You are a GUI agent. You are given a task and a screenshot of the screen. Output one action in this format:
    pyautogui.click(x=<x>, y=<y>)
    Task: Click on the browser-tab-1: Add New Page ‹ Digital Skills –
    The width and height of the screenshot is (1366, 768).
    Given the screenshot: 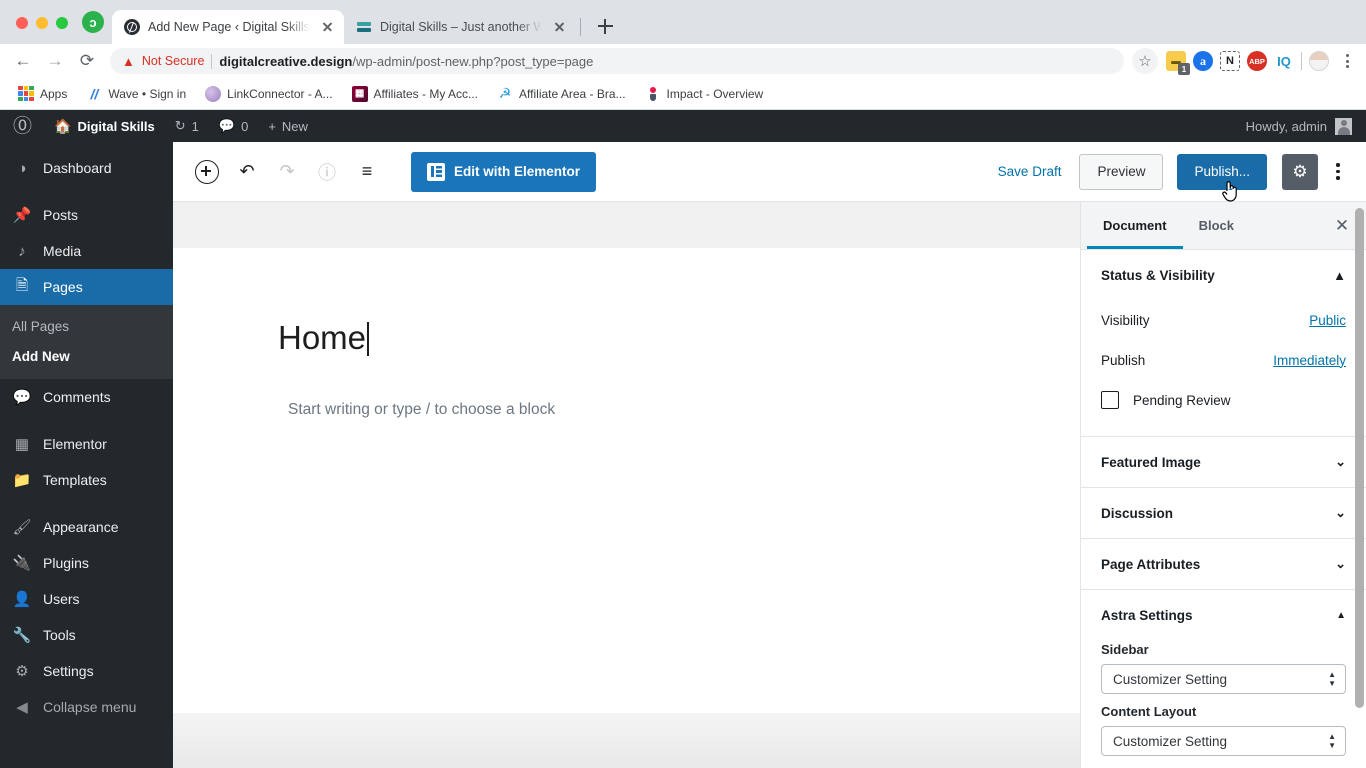 What is the action you would take?
    pyautogui.click(x=228, y=27)
    